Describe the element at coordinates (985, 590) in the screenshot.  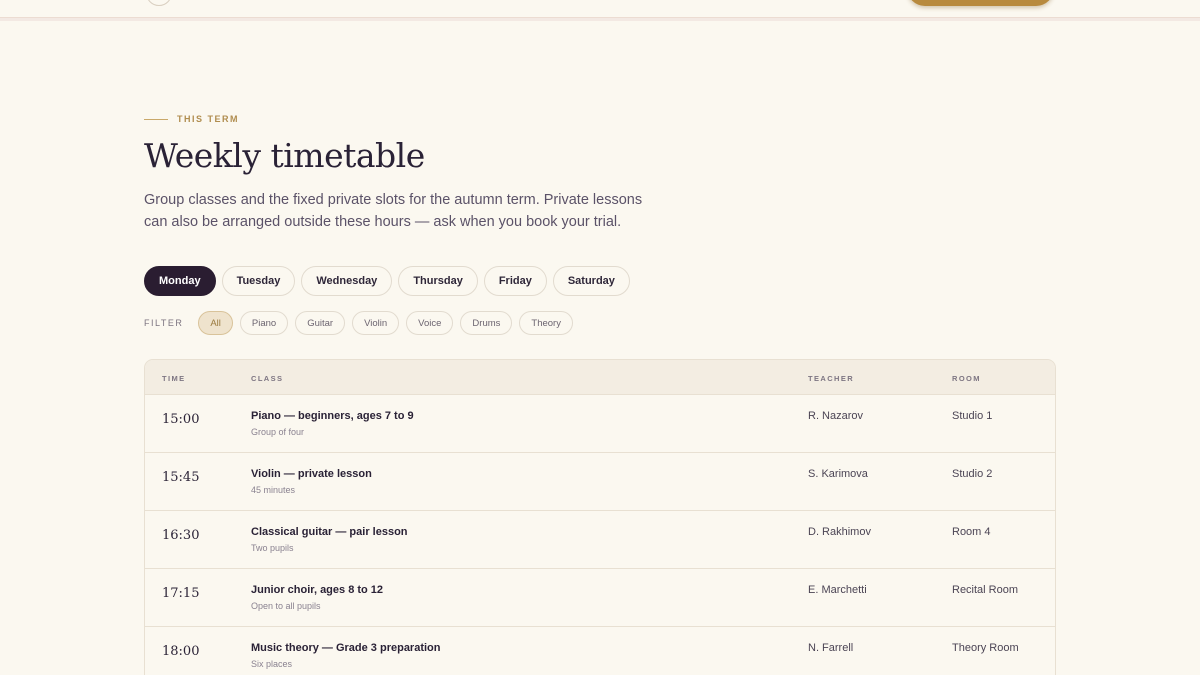
I see `row-room: Recital Room` at that location.